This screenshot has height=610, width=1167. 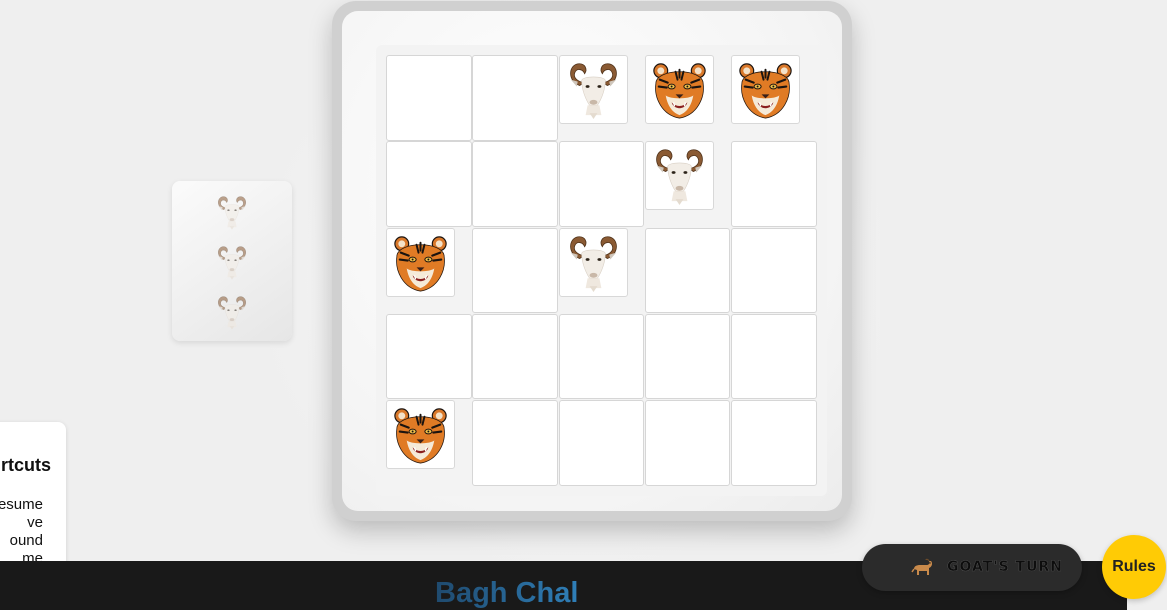 I want to click on board-cell-r2-c1, so click(x=515, y=270).